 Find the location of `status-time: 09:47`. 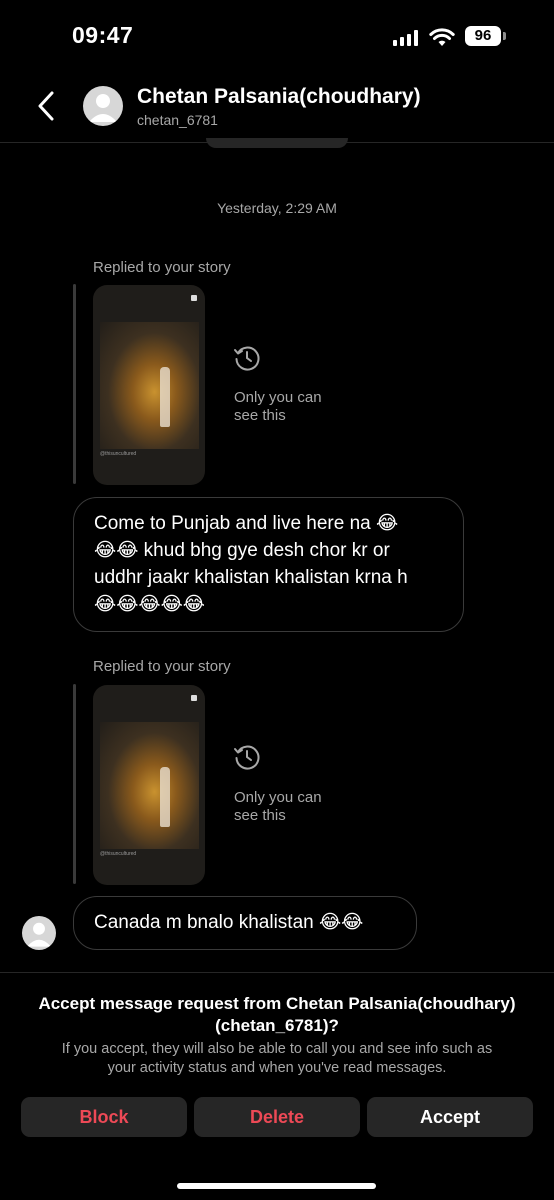

status-time: 09:47 is located at coordinates (103, 35).